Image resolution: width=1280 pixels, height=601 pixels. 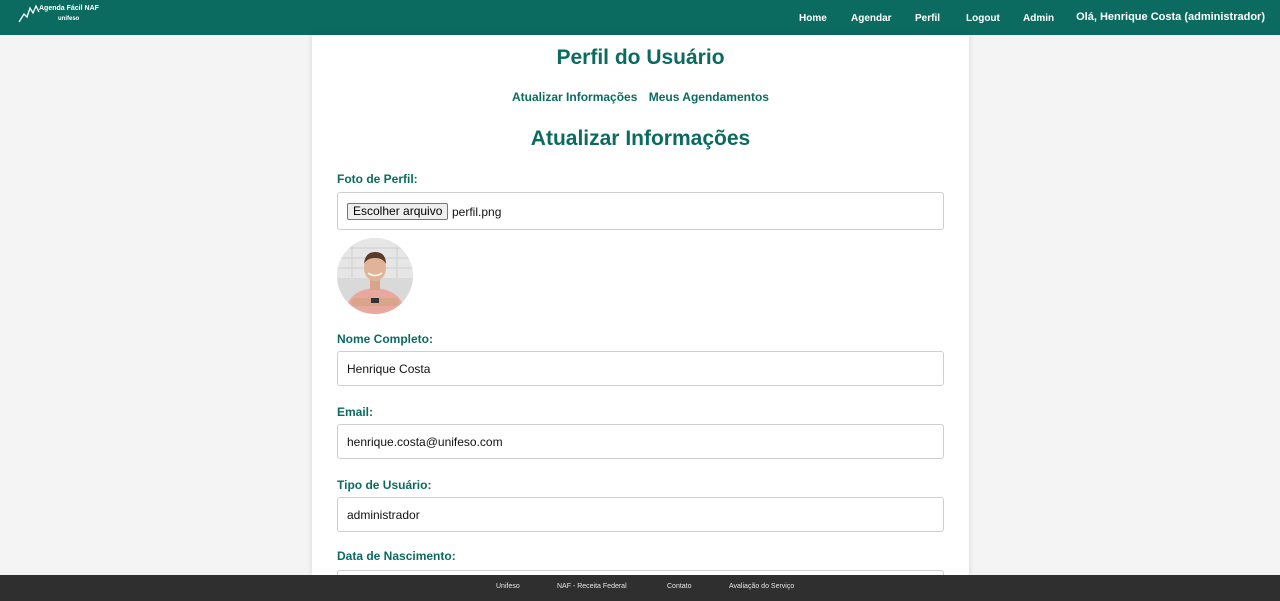 I want to click on footer-link-unifeso: Unifeso, so click(x=508, y=586).